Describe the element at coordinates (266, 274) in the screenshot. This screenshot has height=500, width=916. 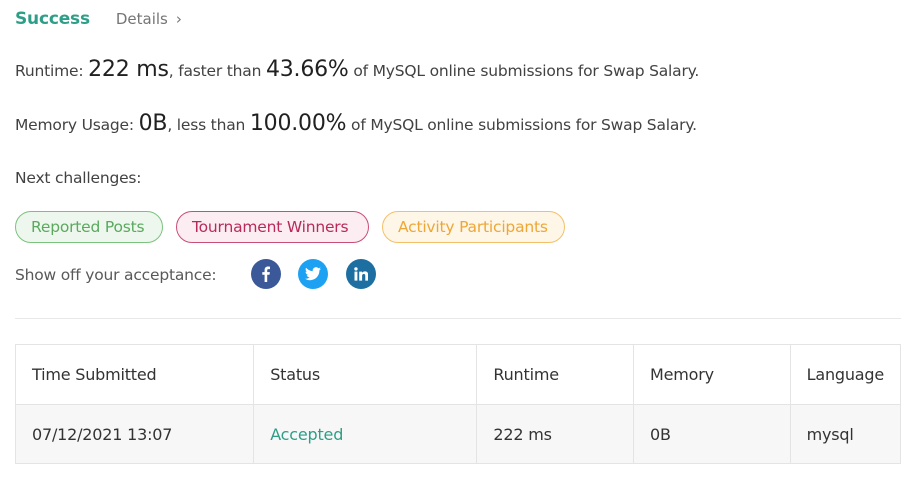
I see `facebook-icon` at that location.